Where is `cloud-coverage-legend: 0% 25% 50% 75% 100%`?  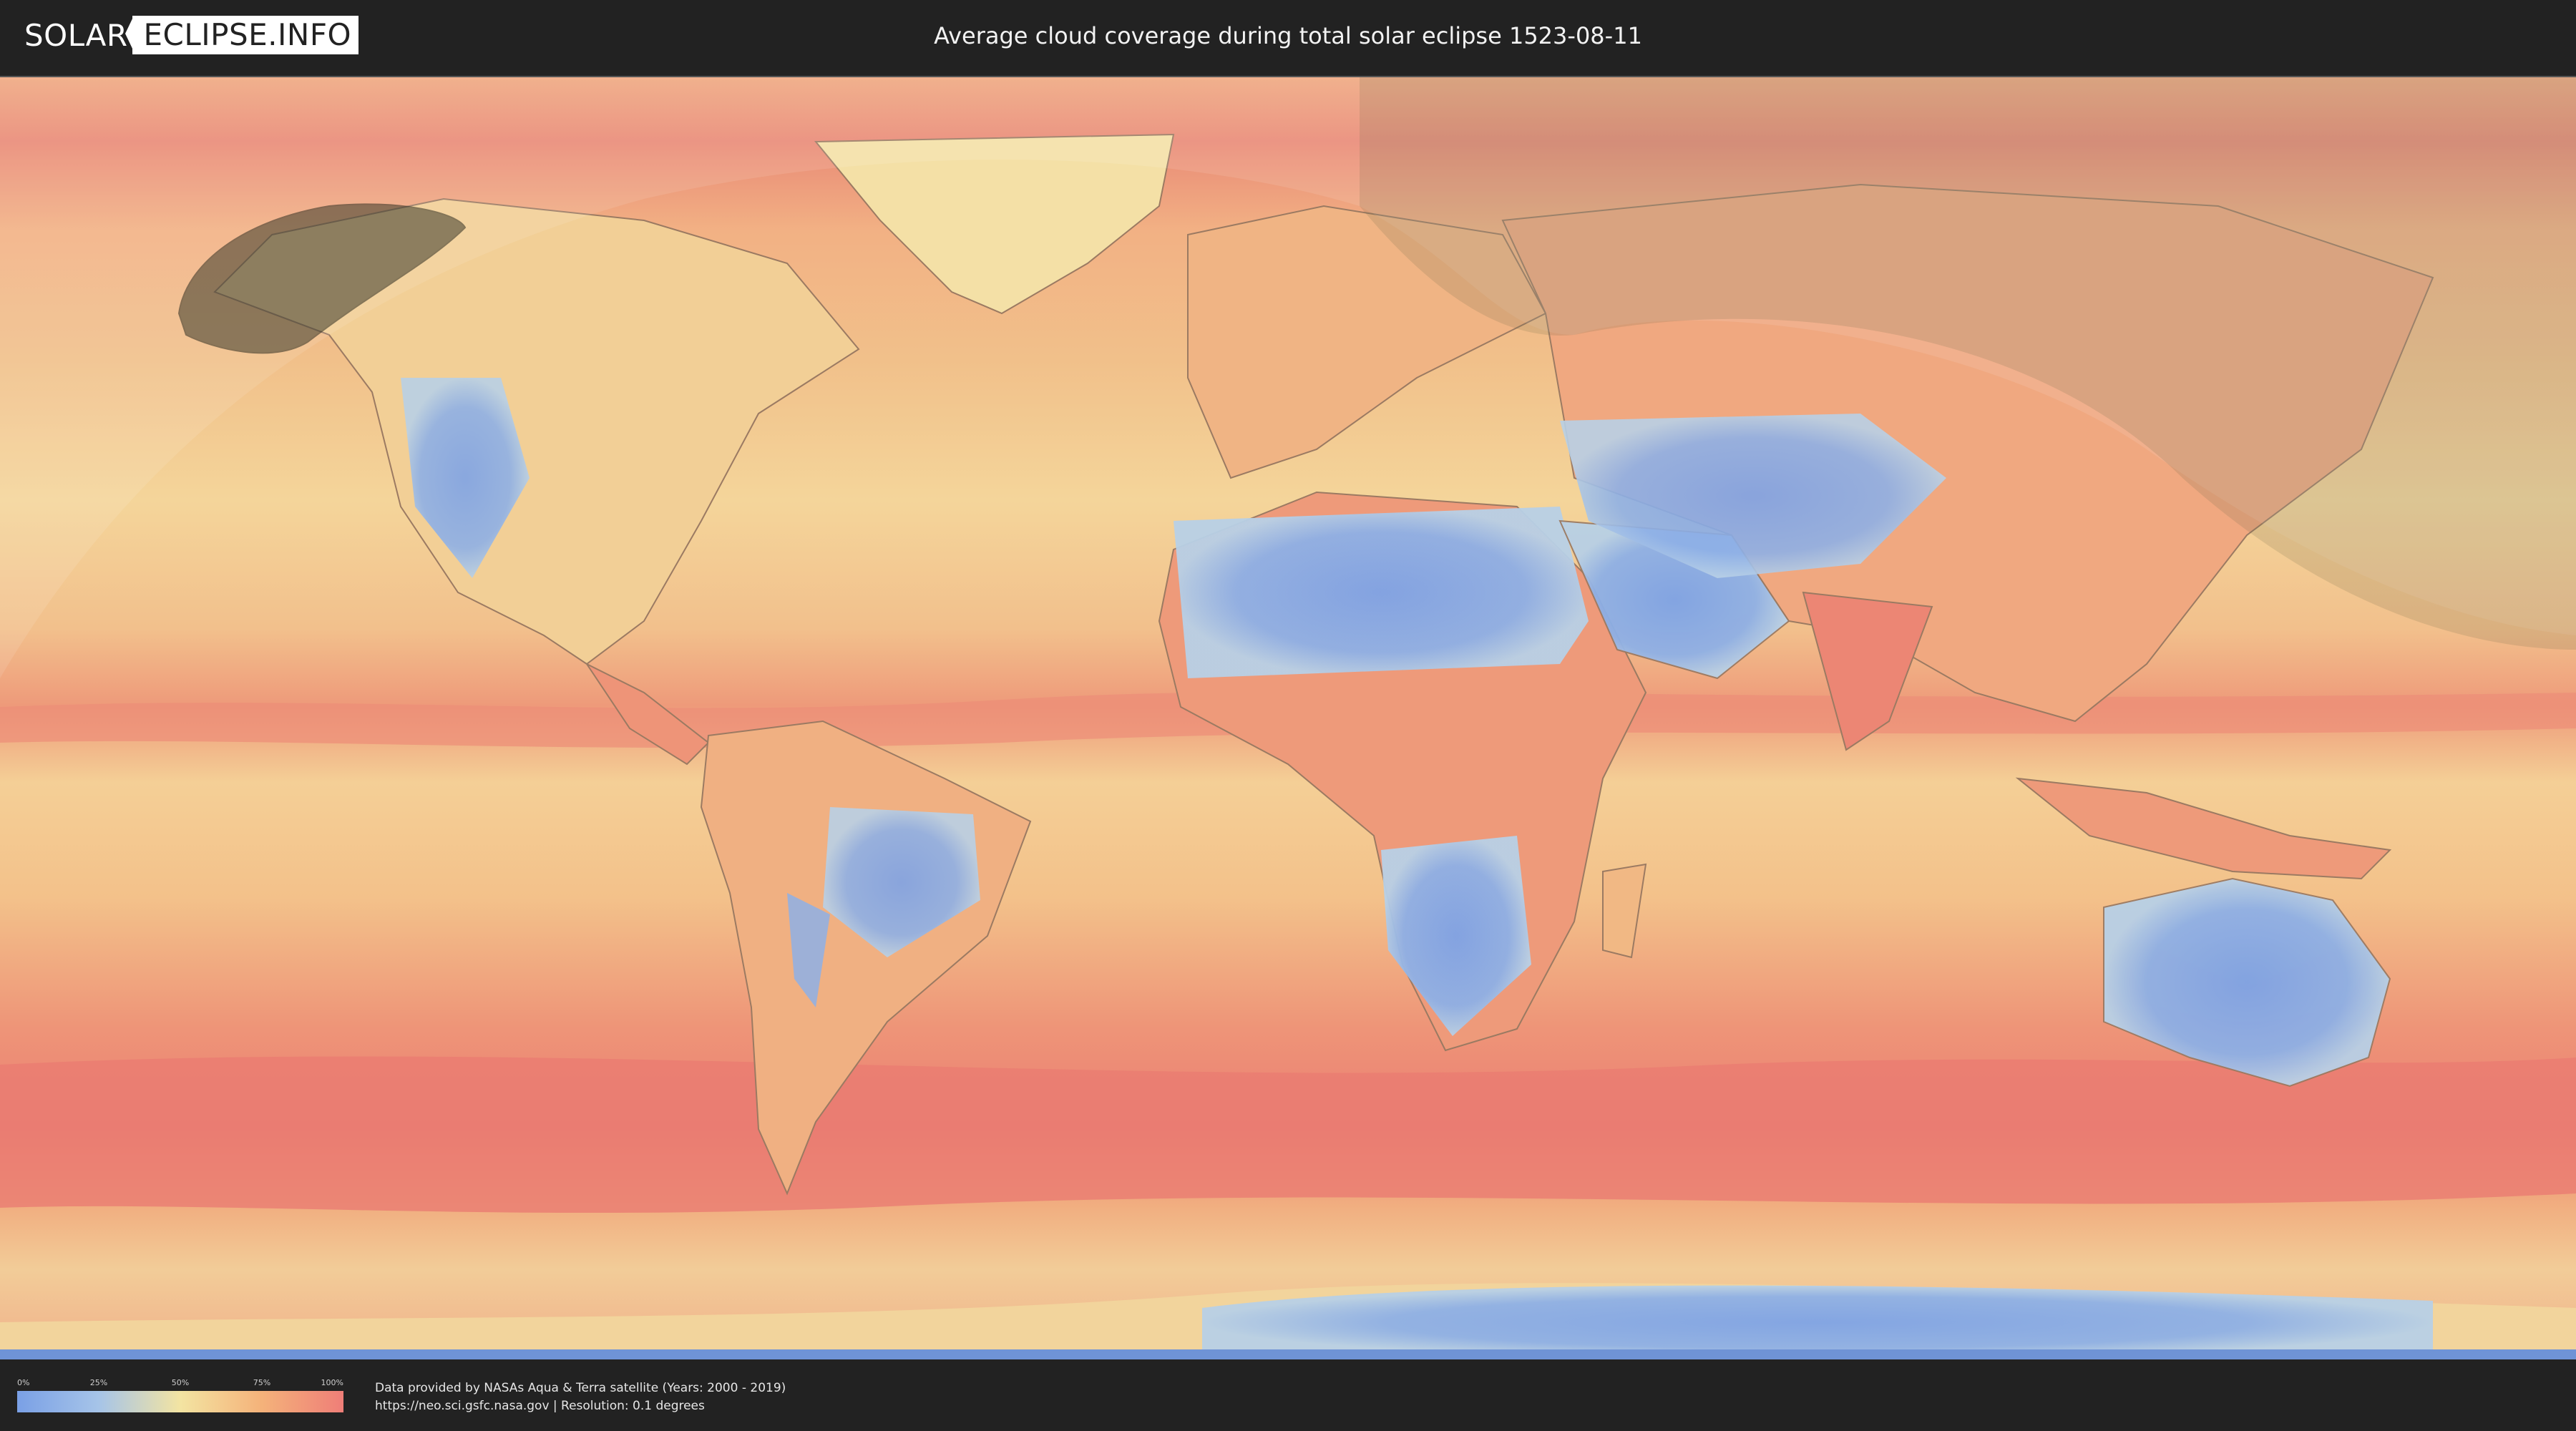
cloud-coverage-legend: 0% 25% 50% 75% 100% is located at coordinates (180, 1396).